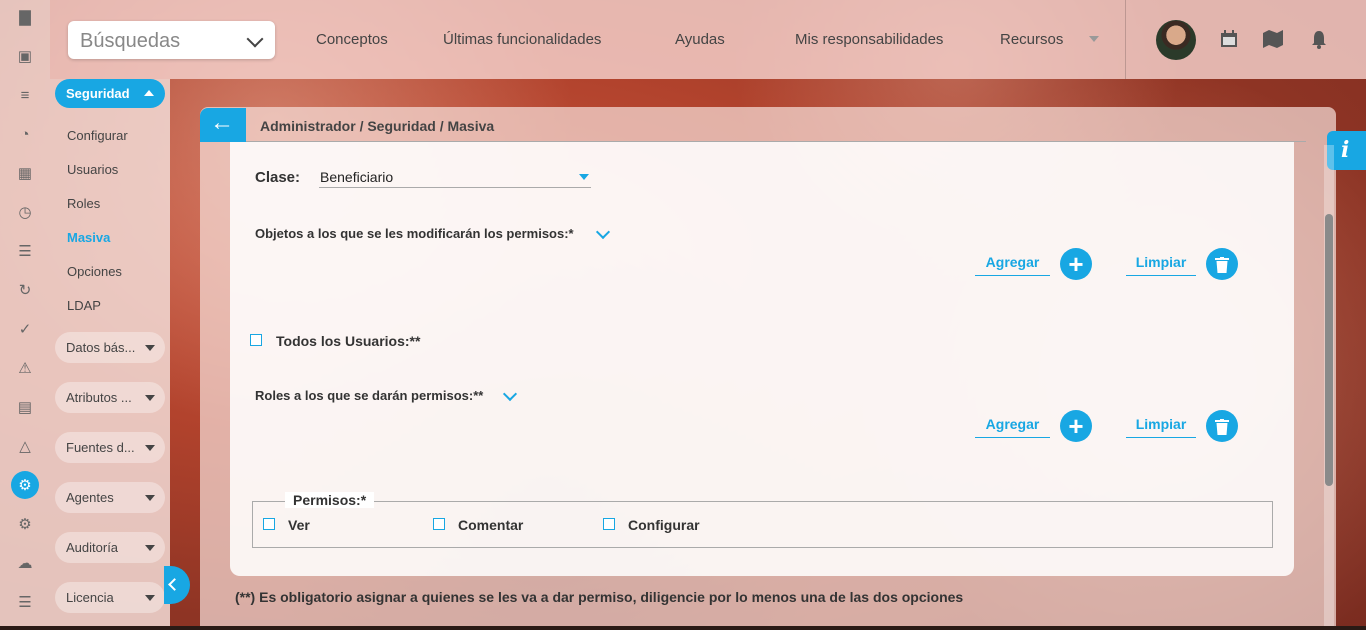  I want to click on nav-mis-responsabilidades: Mis responsabilidades, so click(869, 39).